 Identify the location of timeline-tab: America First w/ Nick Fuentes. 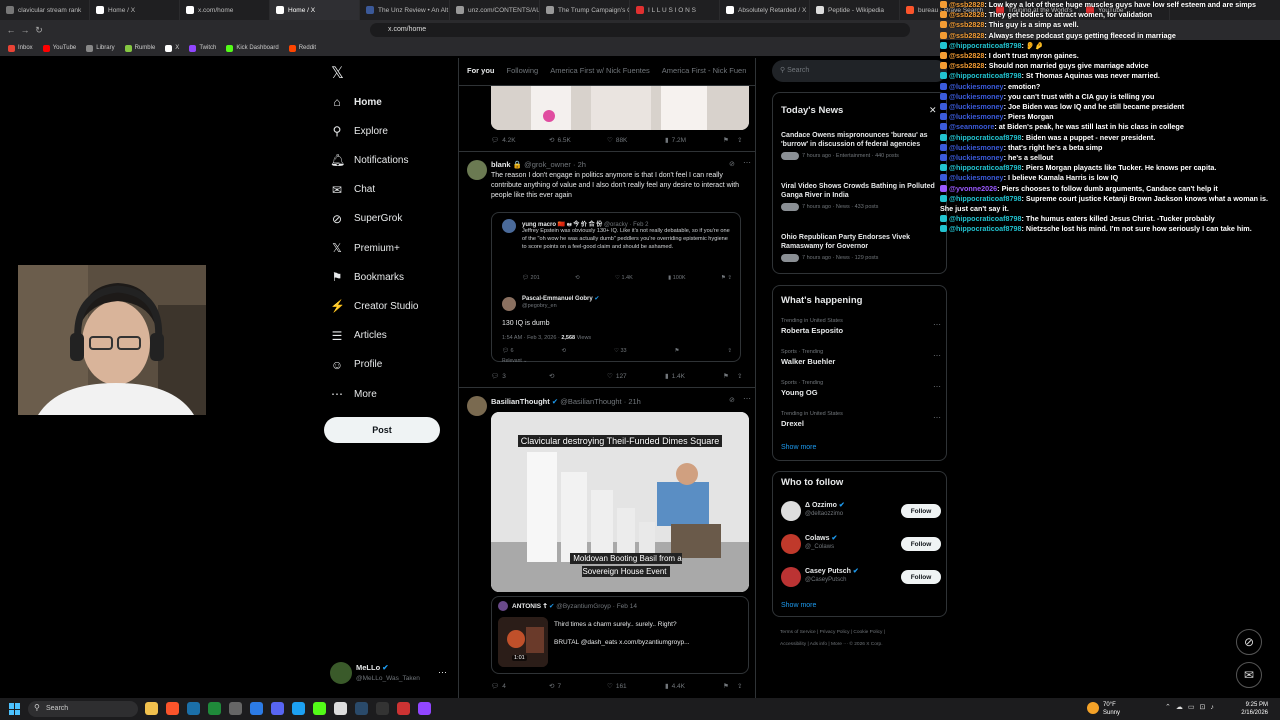
(600, 71).